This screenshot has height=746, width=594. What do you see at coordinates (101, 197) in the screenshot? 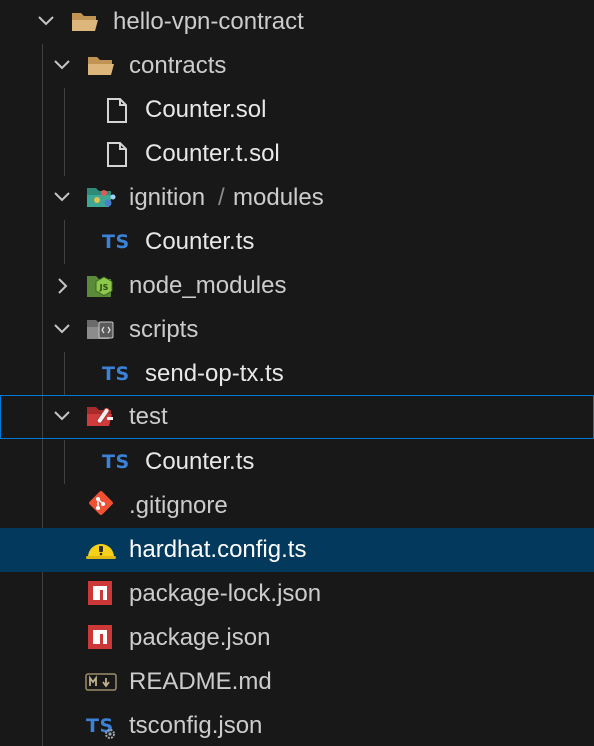
I see `folder-ignition-icon` at bounding box center [101, 197].